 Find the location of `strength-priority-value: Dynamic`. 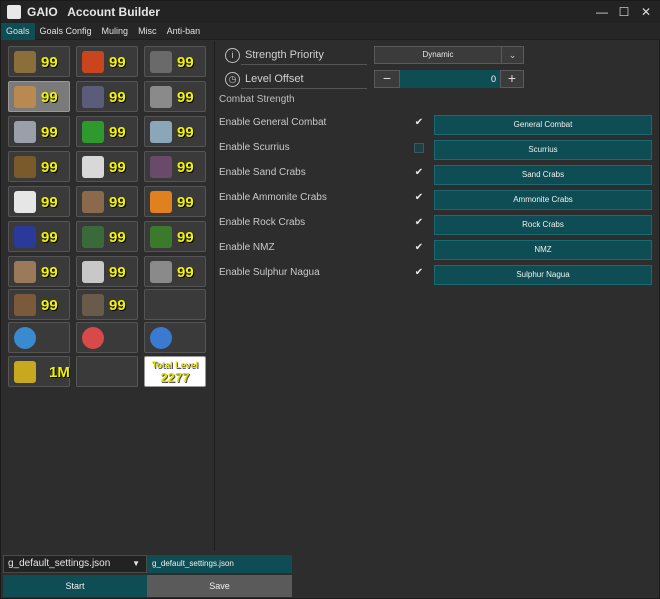

strength-priority-value: Dynamic is located at coordinates (438, 54).